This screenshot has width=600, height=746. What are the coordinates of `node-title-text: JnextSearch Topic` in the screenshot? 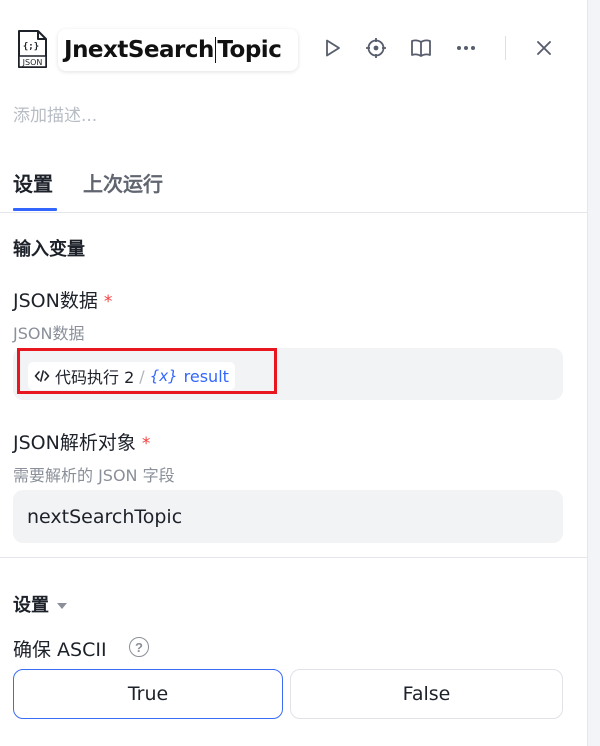 It's located at (173, 50).